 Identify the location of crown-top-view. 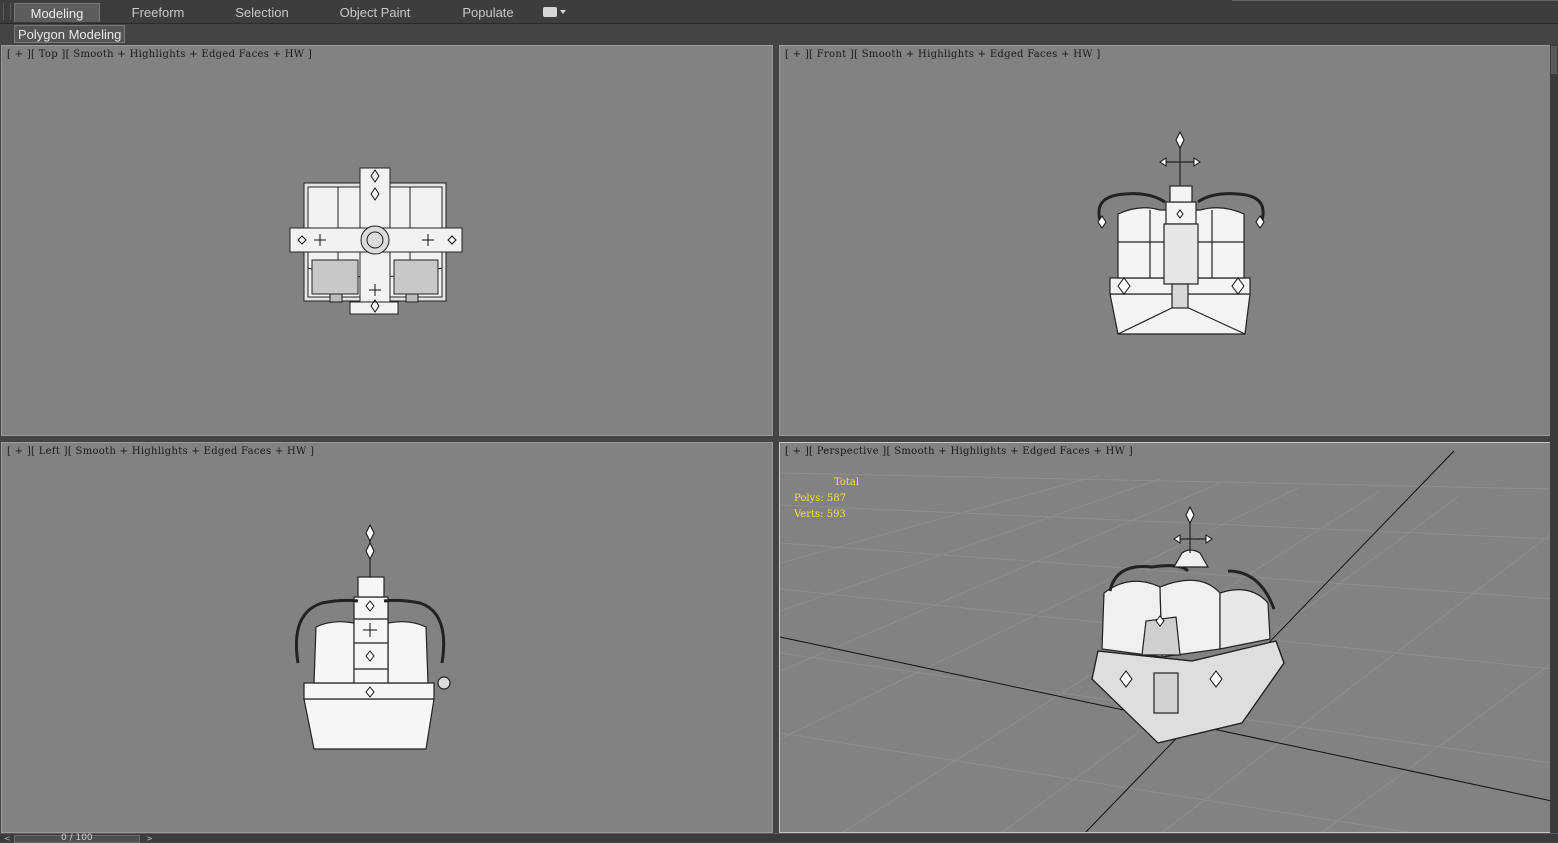
(376, 241).